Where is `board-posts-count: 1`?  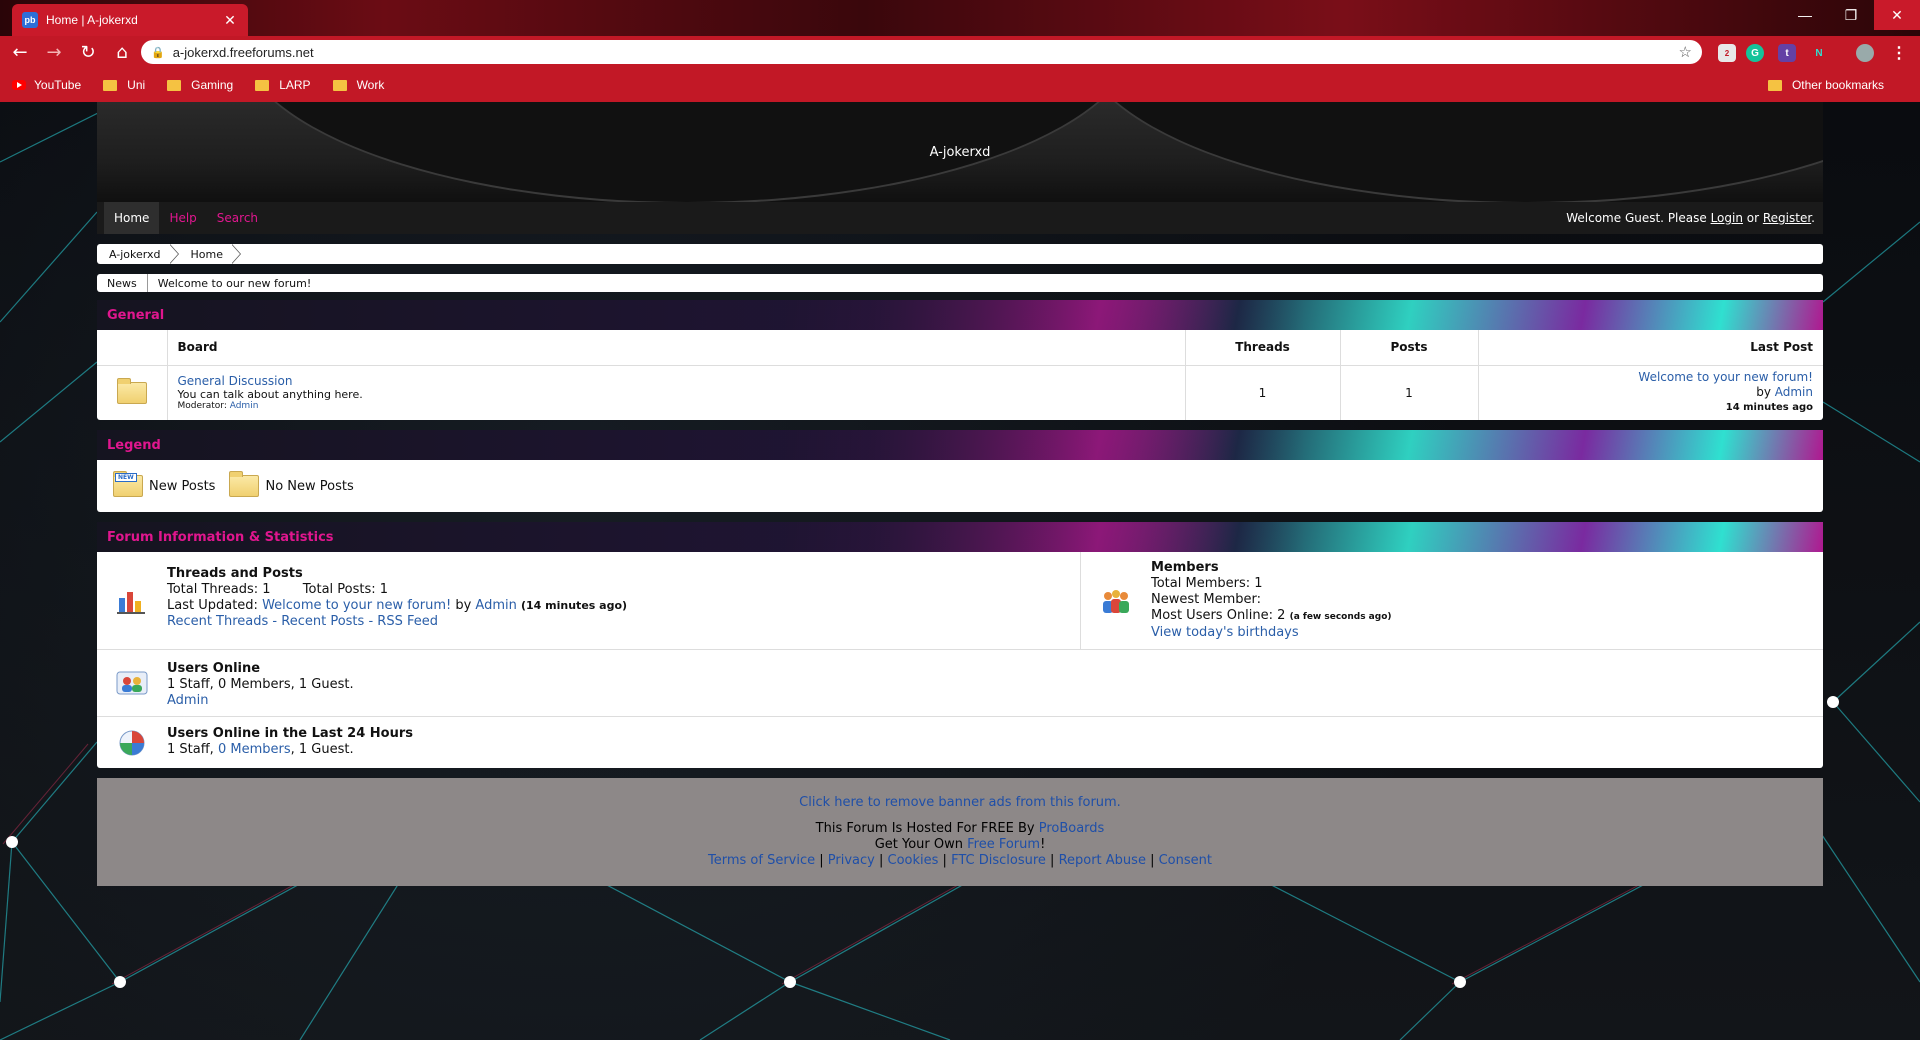
board-posts-count: 1 is located at coordinates (1409, 392).